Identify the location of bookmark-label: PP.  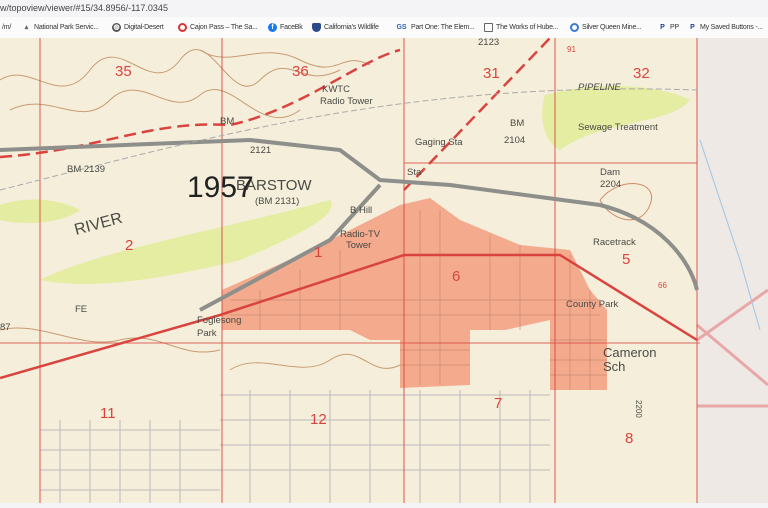
(674, 27).